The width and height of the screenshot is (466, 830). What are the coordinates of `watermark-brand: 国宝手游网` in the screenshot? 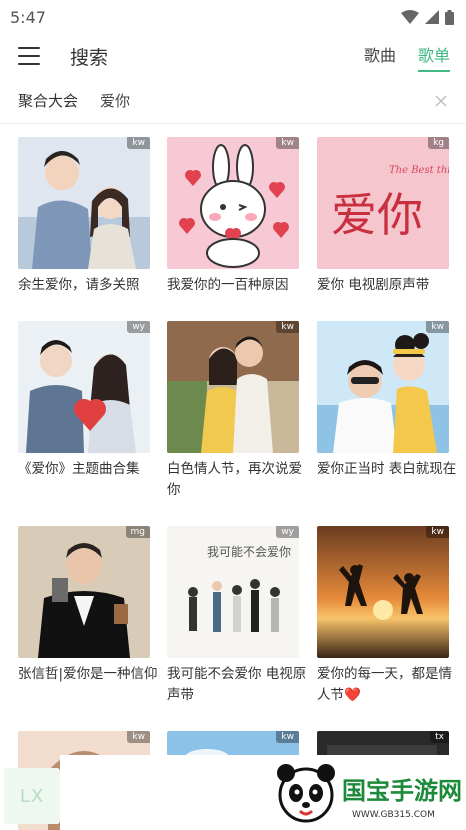 It's located at (402, 791).